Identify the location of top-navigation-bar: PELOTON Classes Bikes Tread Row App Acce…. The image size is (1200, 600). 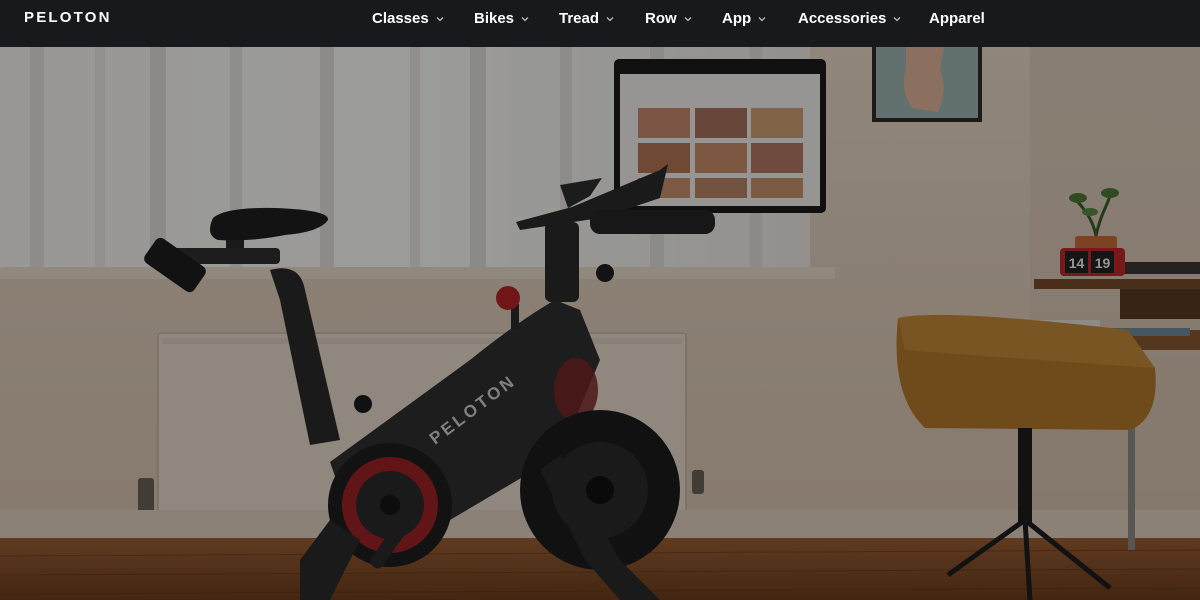
(600, 23).